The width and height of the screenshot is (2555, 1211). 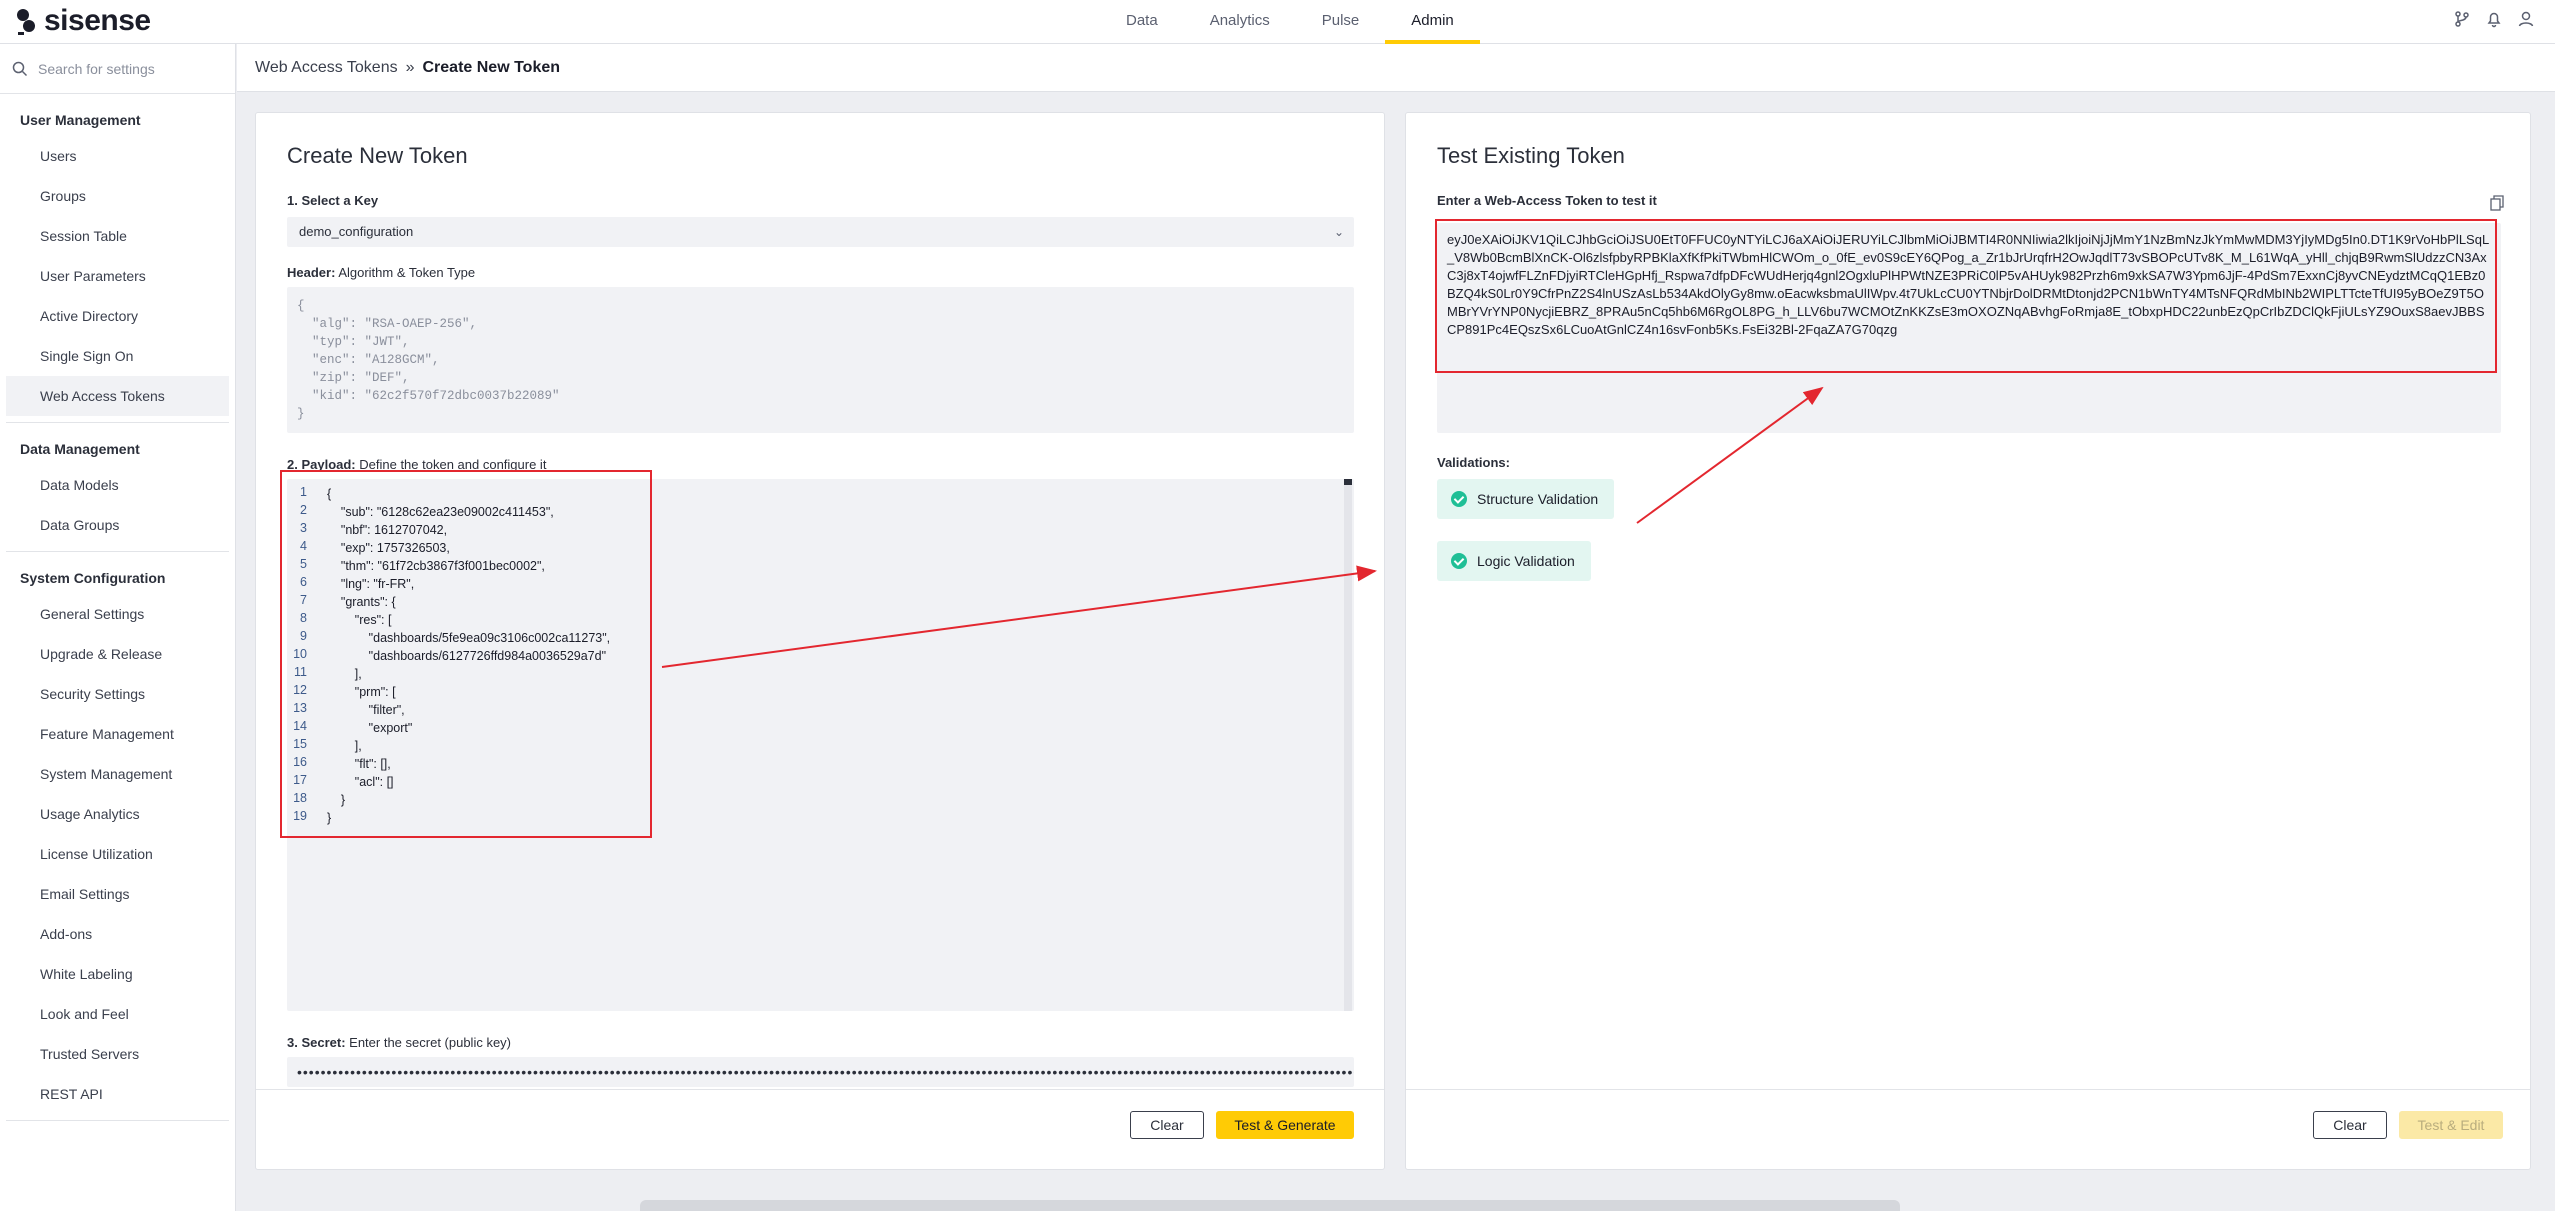 I want to click on structure-validation: Structure Validation, so click(x=1526, y=499).